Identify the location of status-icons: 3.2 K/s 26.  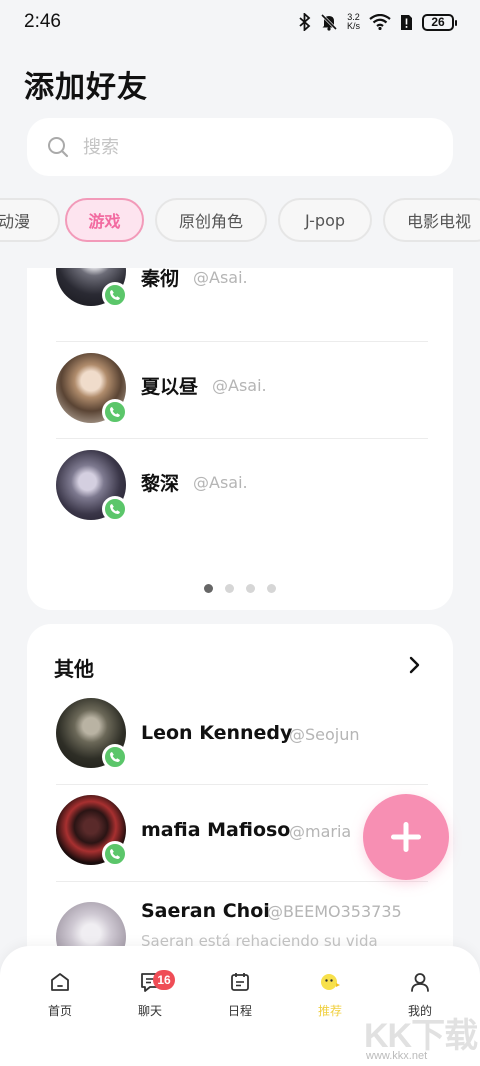
(378, 22).